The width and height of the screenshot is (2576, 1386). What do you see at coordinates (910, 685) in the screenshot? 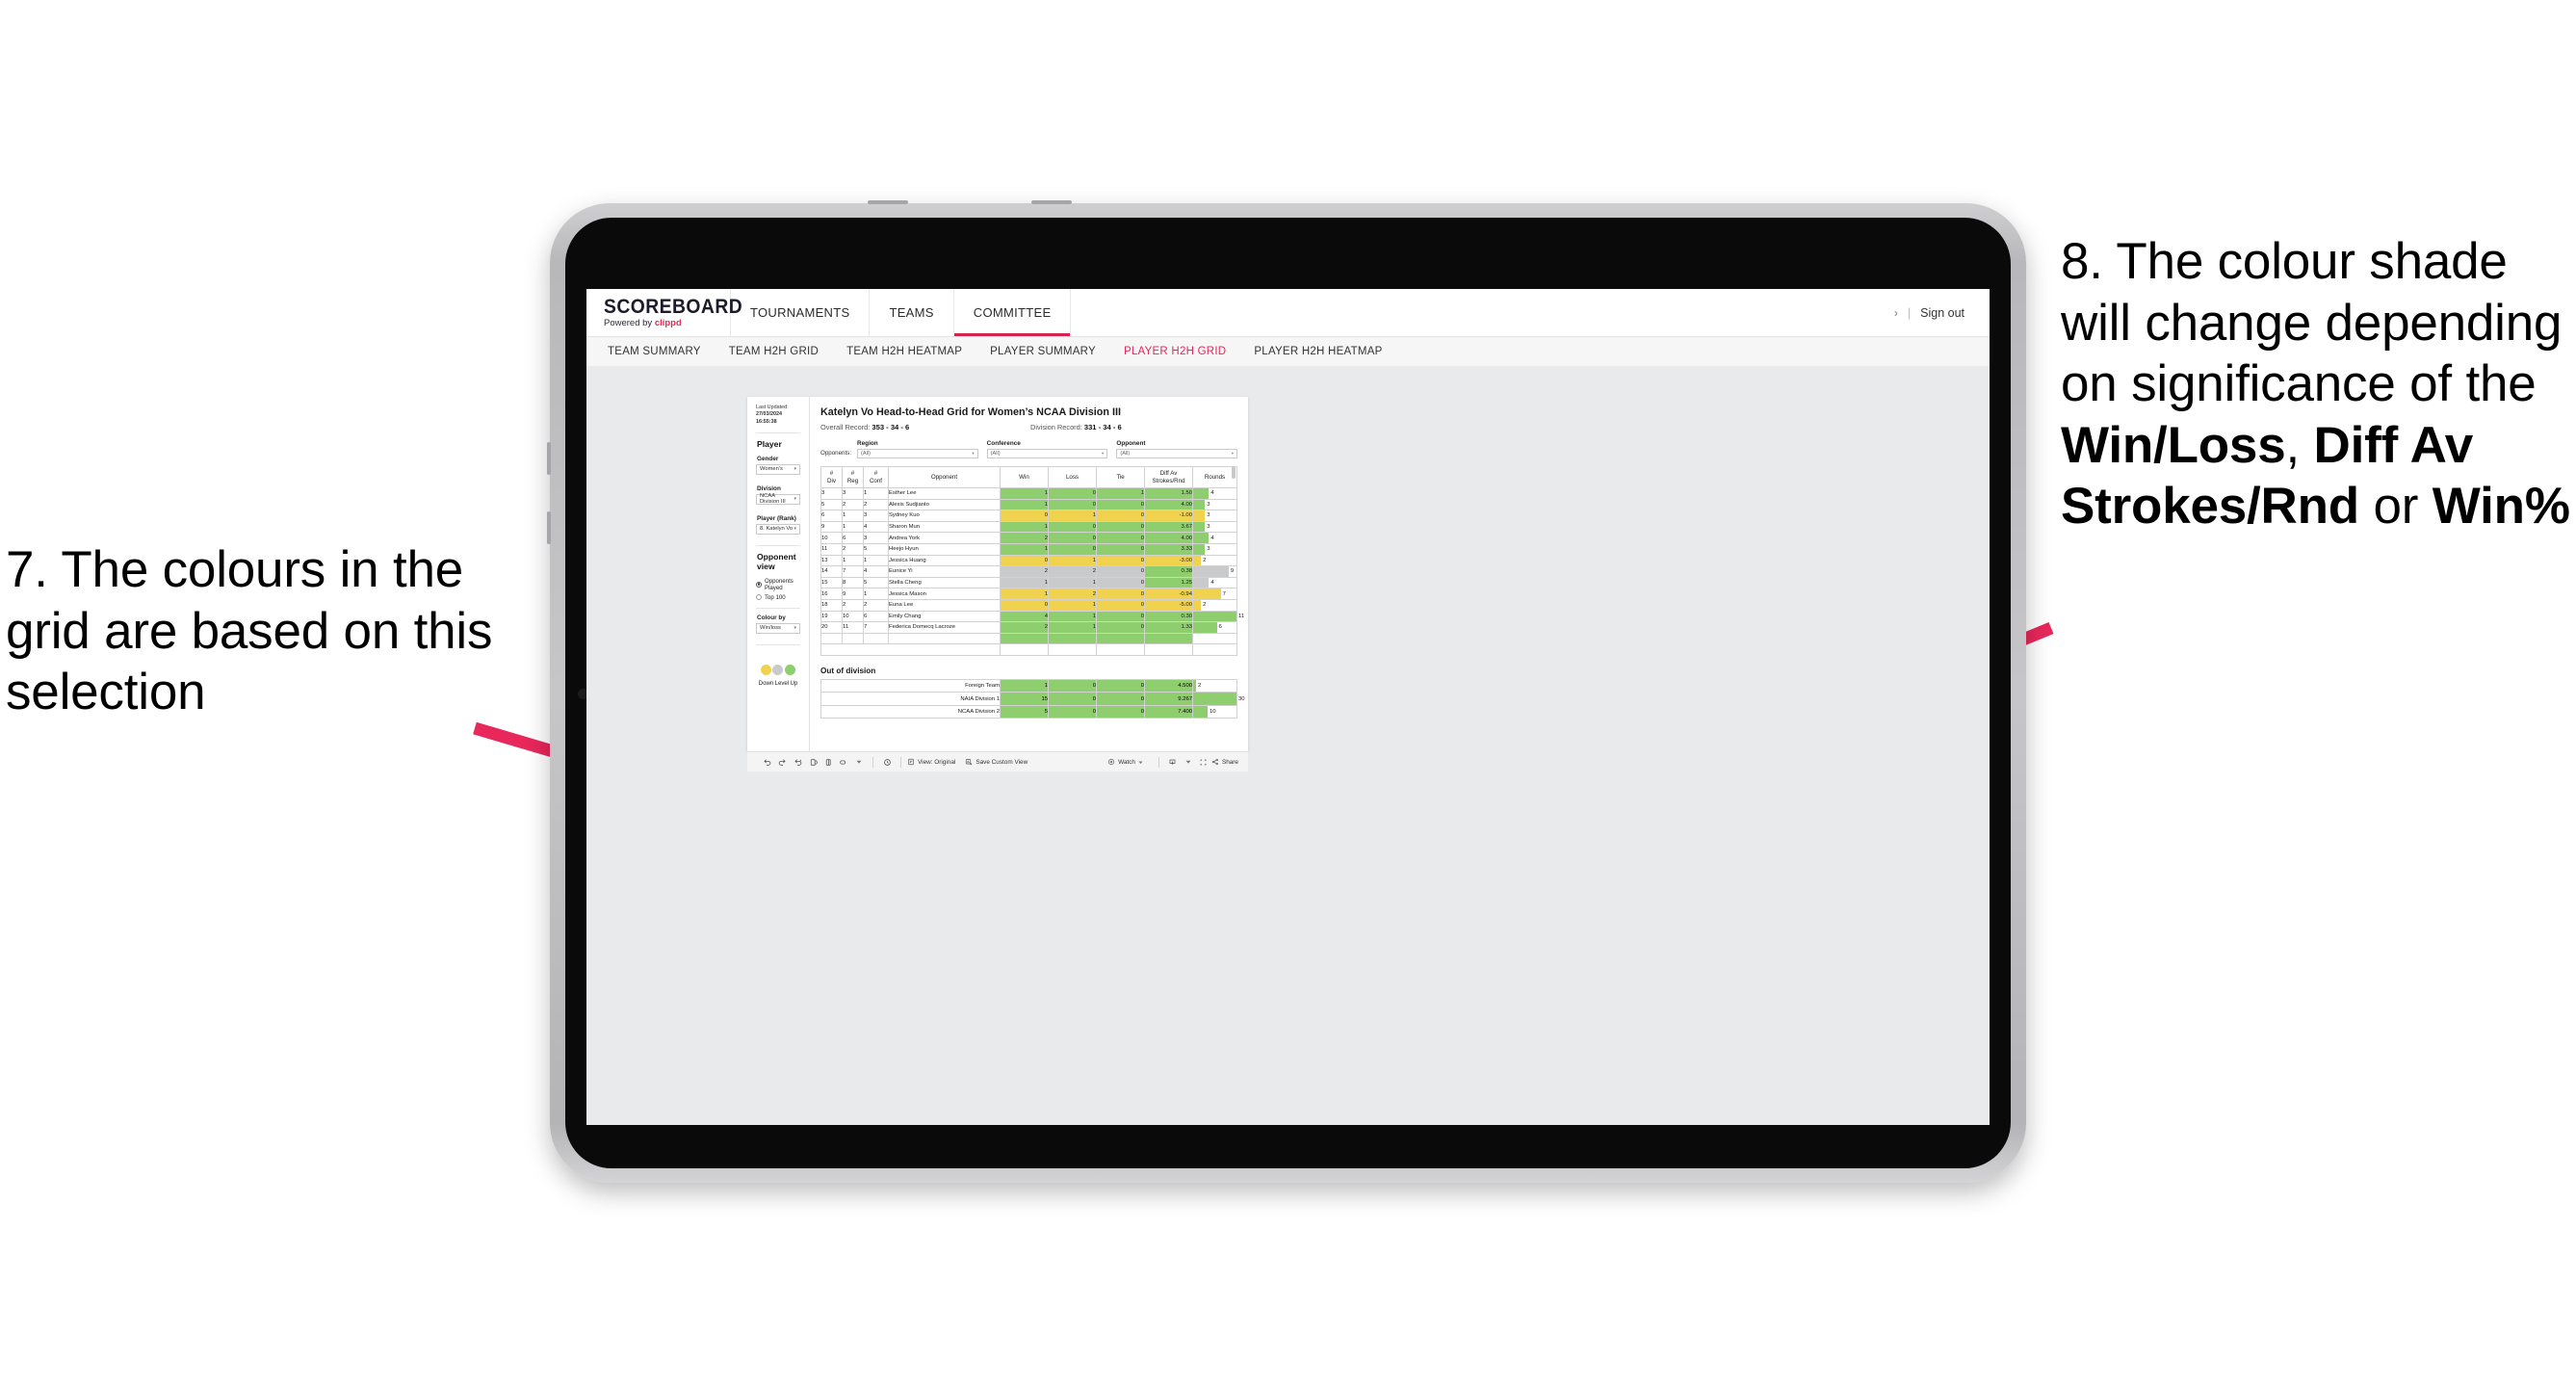
I see `cell-ood-name: Foreign Team` at bounding box center [910, 685].